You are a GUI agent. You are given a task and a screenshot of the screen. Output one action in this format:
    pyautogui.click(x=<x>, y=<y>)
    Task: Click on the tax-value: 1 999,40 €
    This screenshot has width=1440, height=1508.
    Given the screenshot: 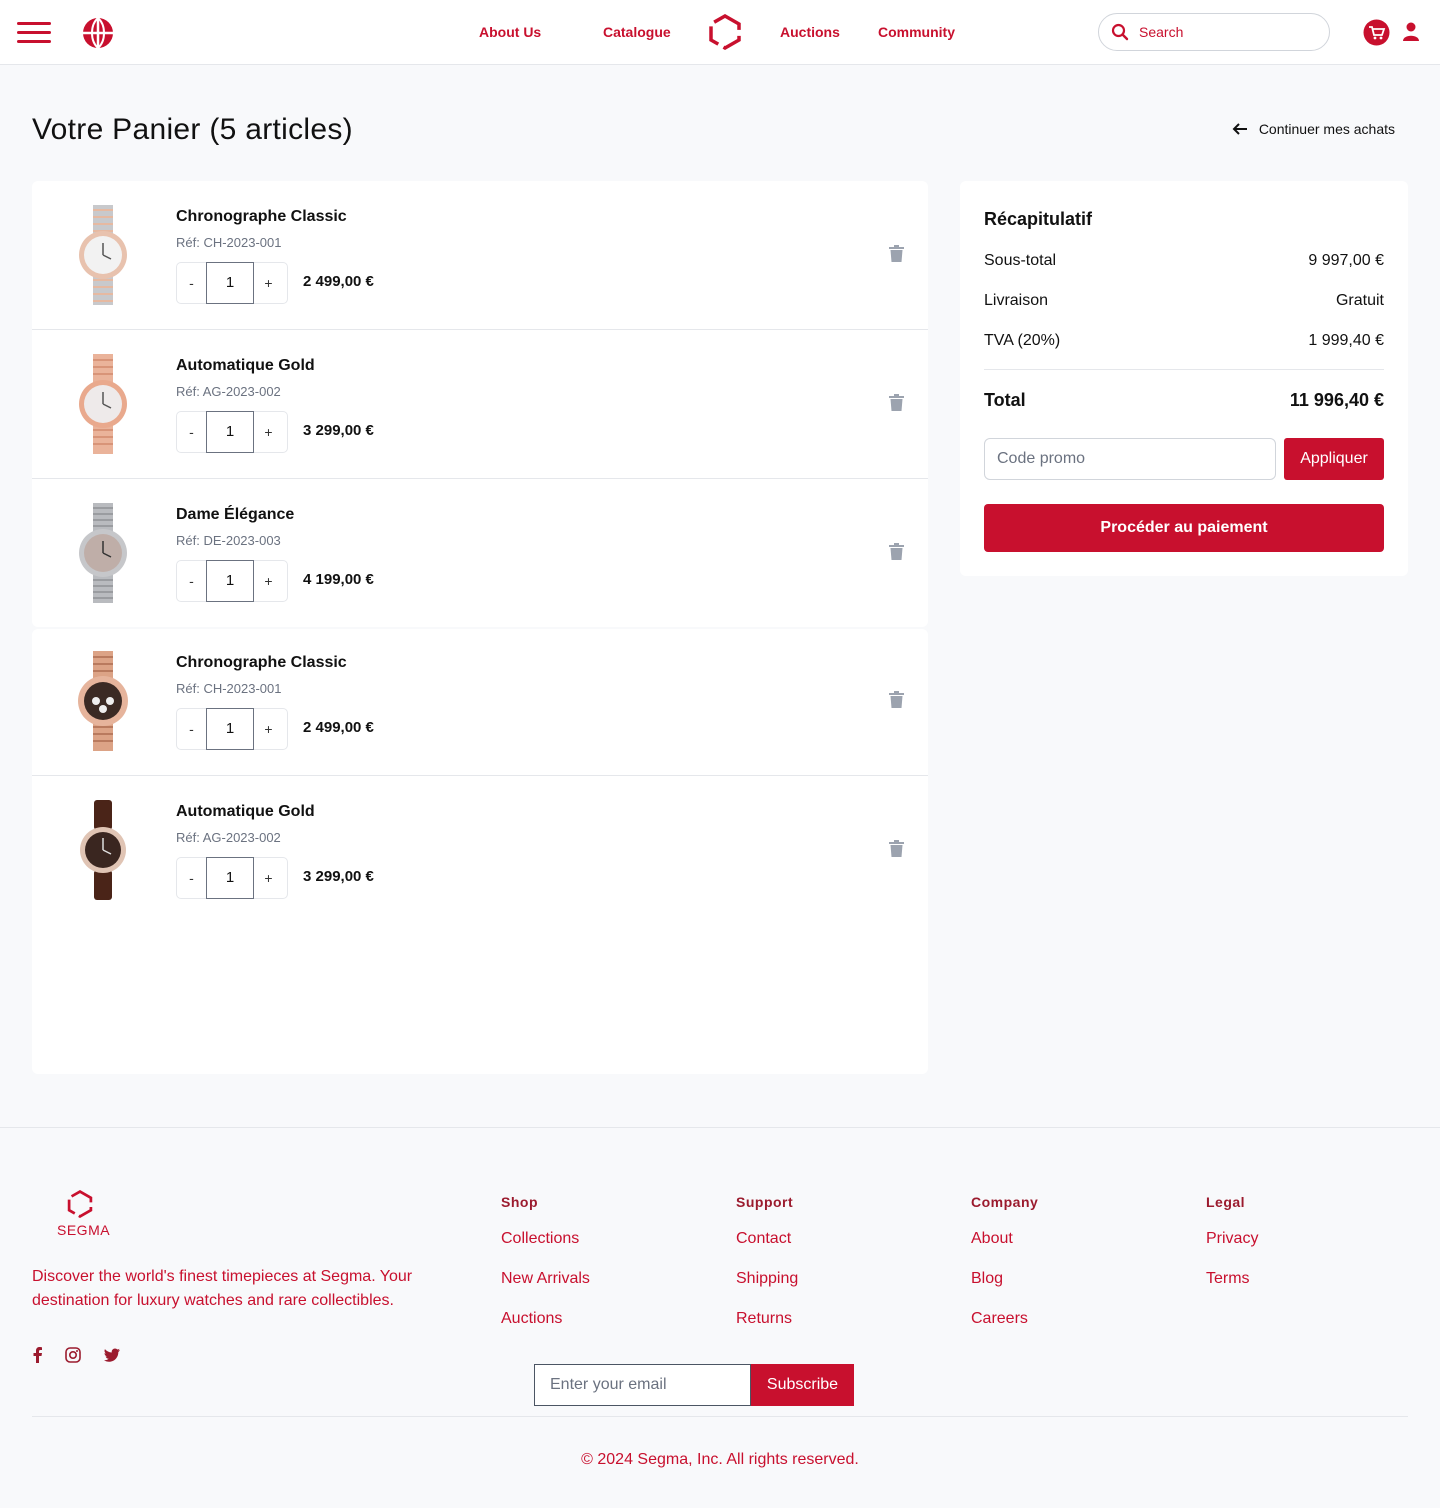 What is the action you would take?
    pyautogui.click(x=1346, y=340)
    